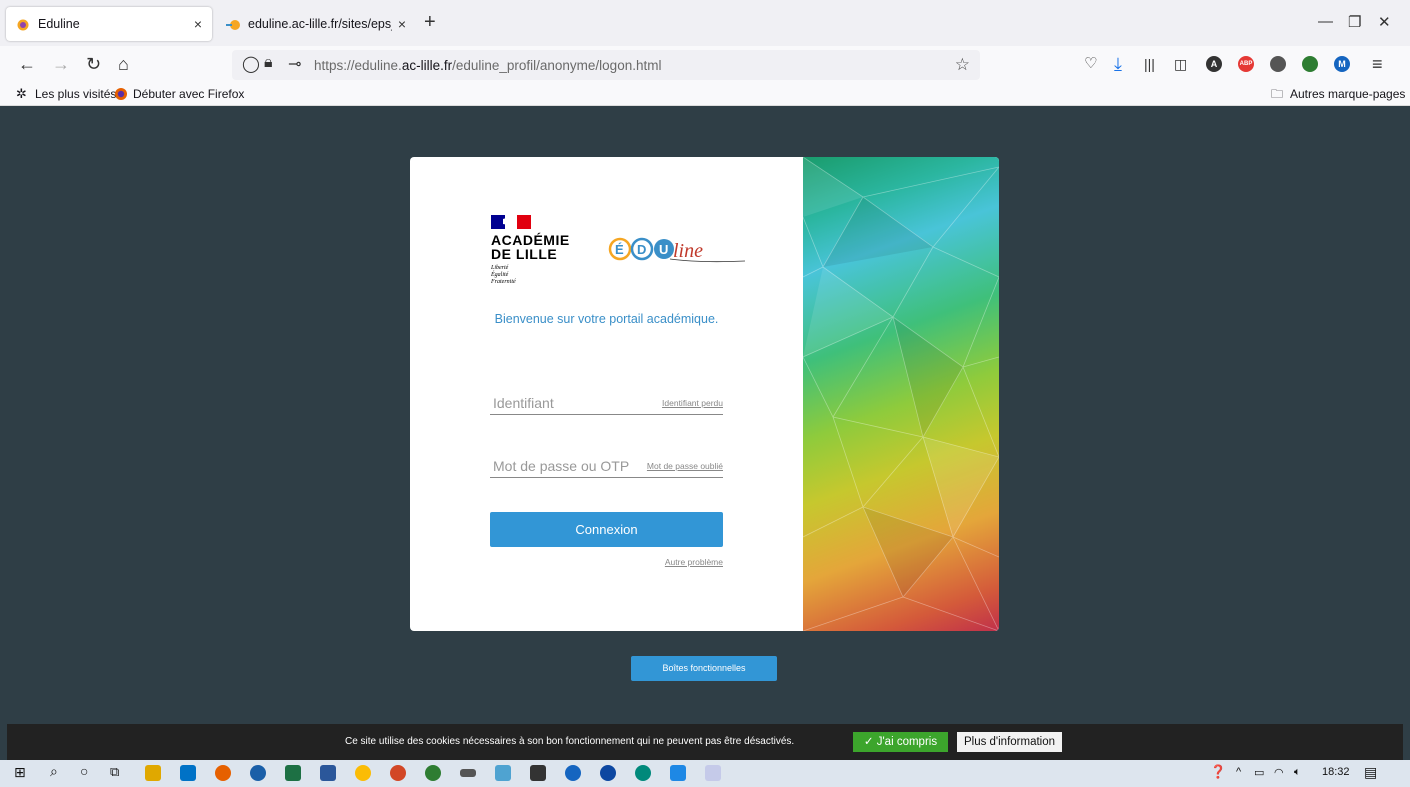 The image size is (1410, 787). I want to click on excel-icon, so click(293, 773).